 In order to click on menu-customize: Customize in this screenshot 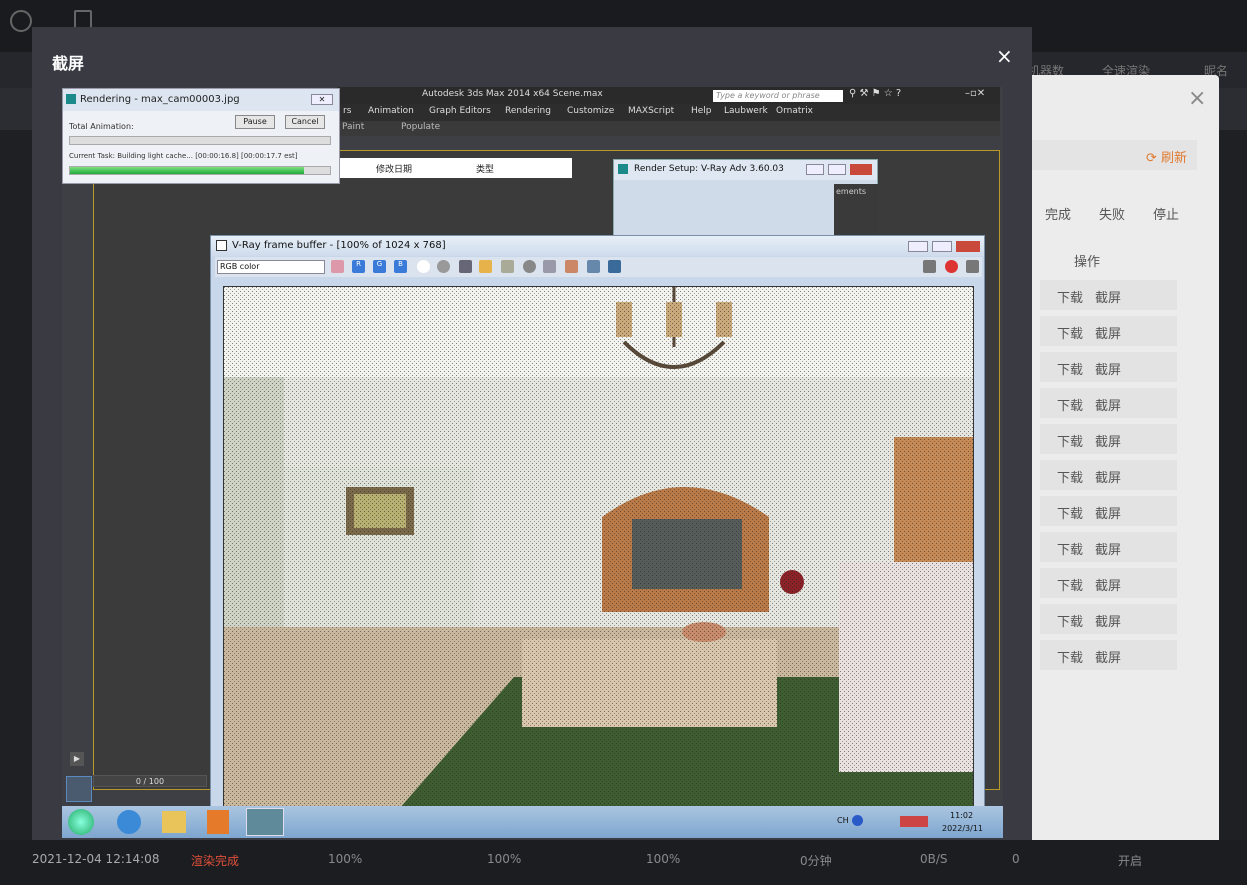, I will do `click(590, 111)`.